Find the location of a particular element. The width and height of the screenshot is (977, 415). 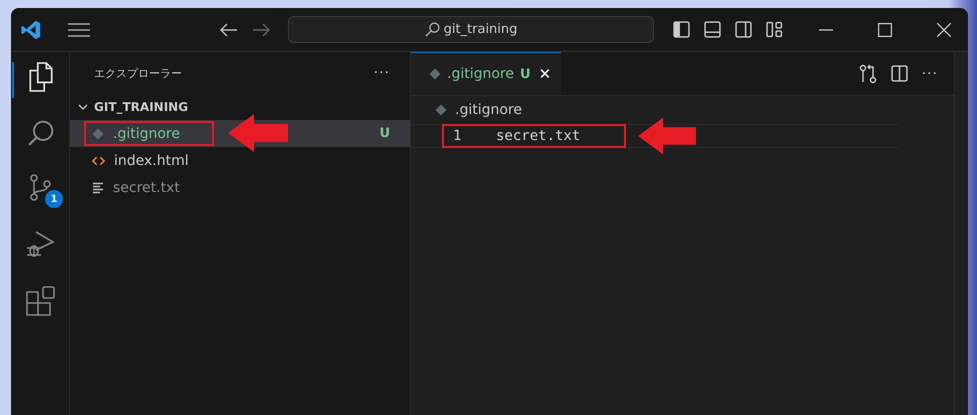

file-name: .gitignore is located at coordinates (146, 134).